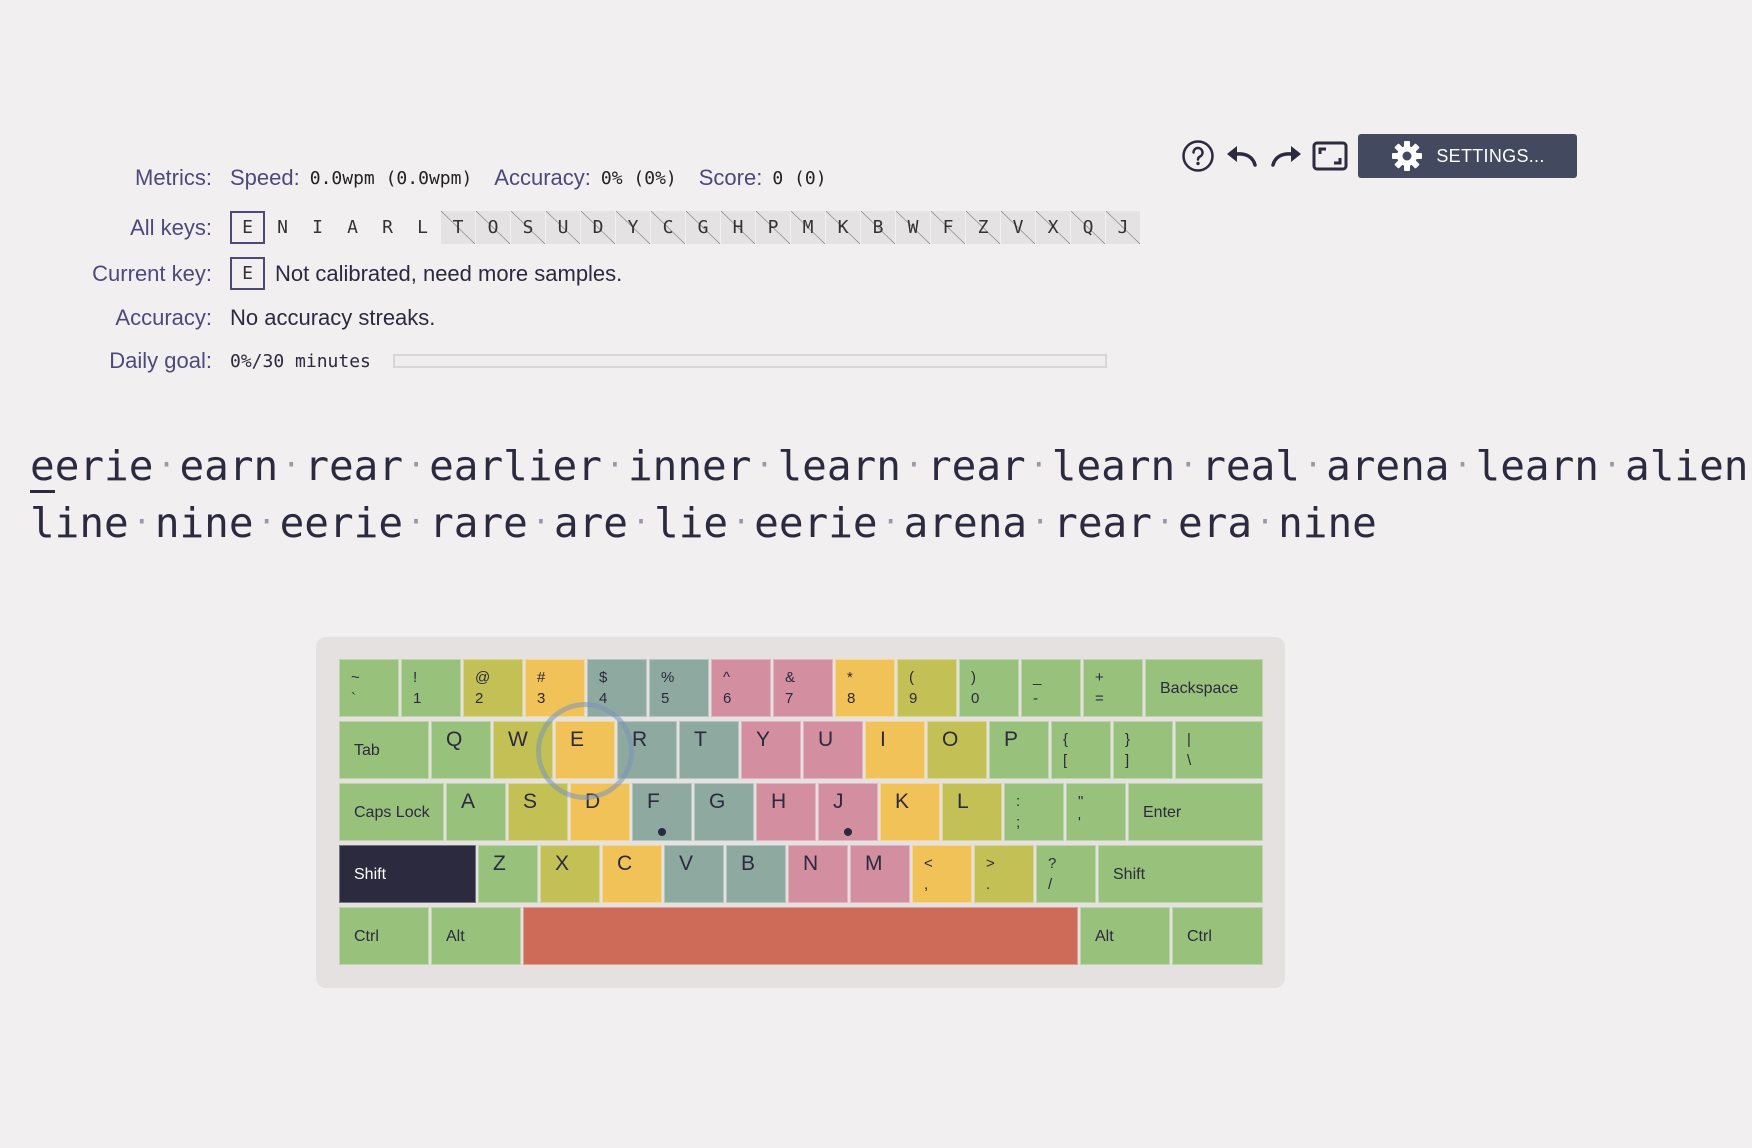  What do you see at coordinates (957, 750) in the screenshot?
I see `key-o: O` at bounding box center [957, 750].